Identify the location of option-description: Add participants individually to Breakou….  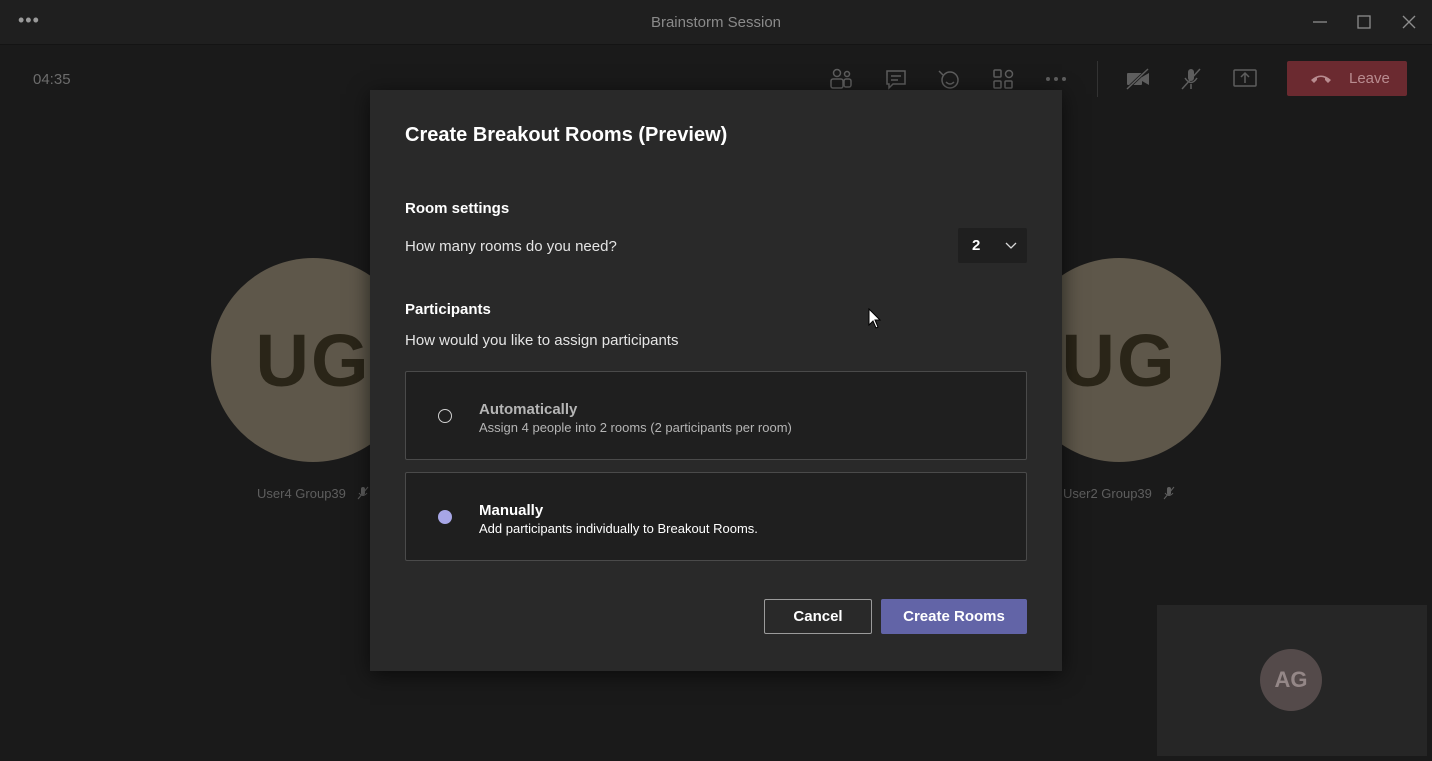
(618, 528).